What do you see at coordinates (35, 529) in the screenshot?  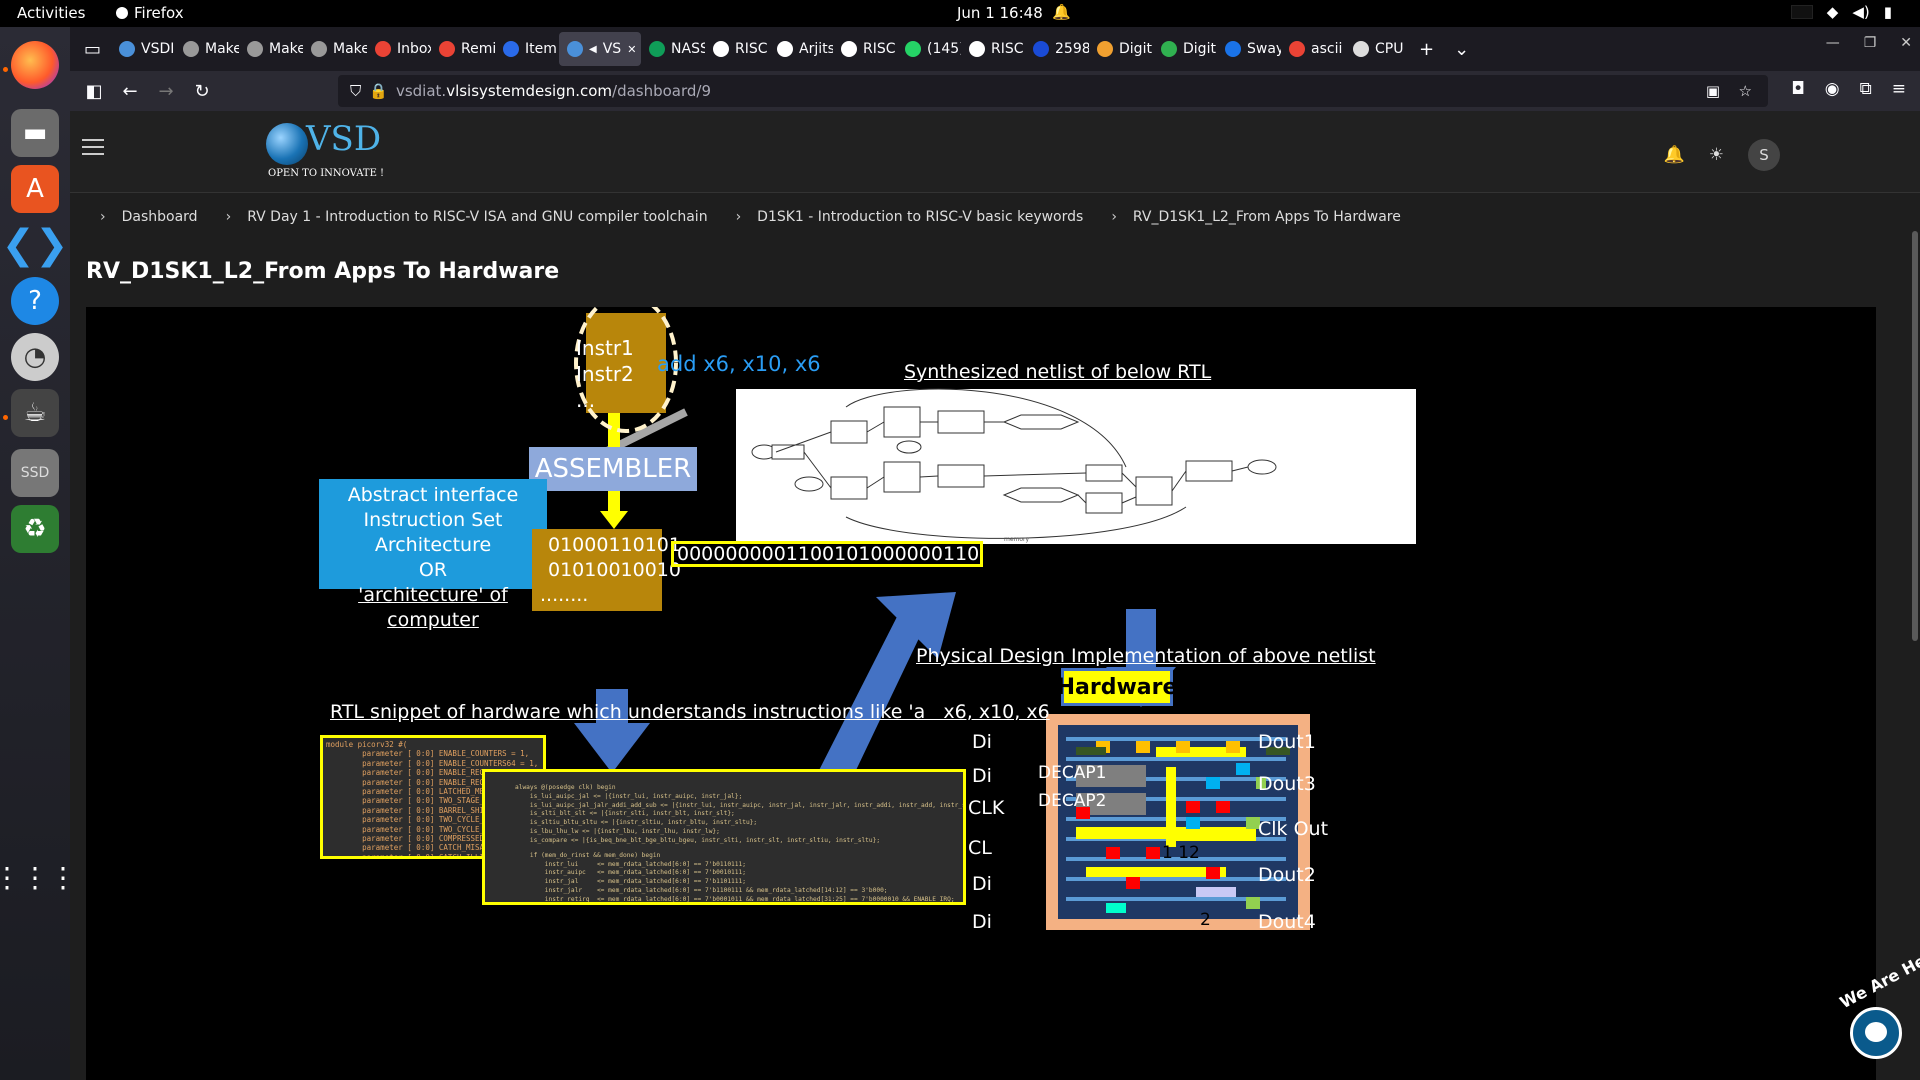 I see `trash-icon: ♻` at bounding box center [35, 529].